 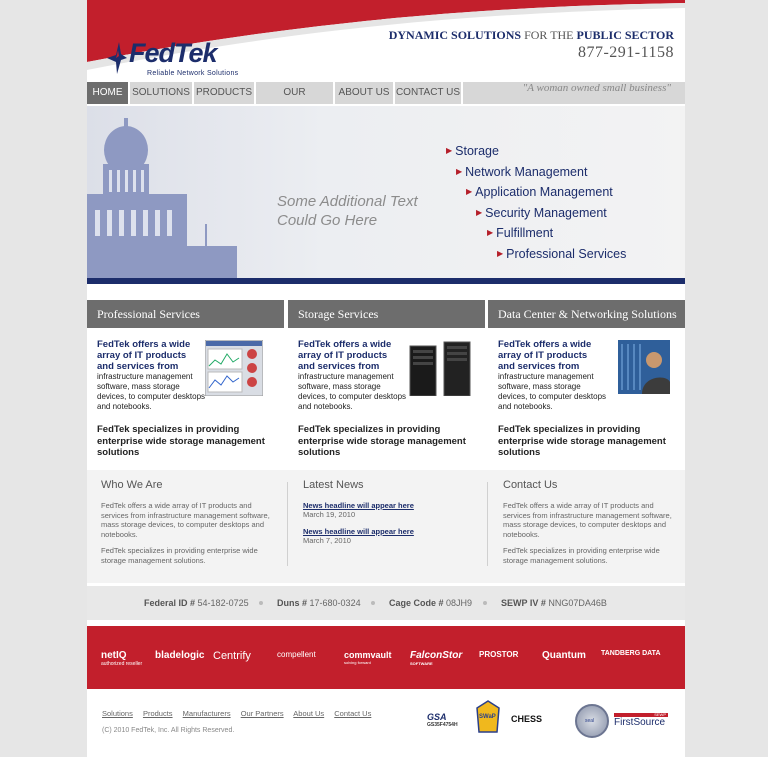 I want to click on firstsource-accent: SEWP, so click(x=641, y=714).